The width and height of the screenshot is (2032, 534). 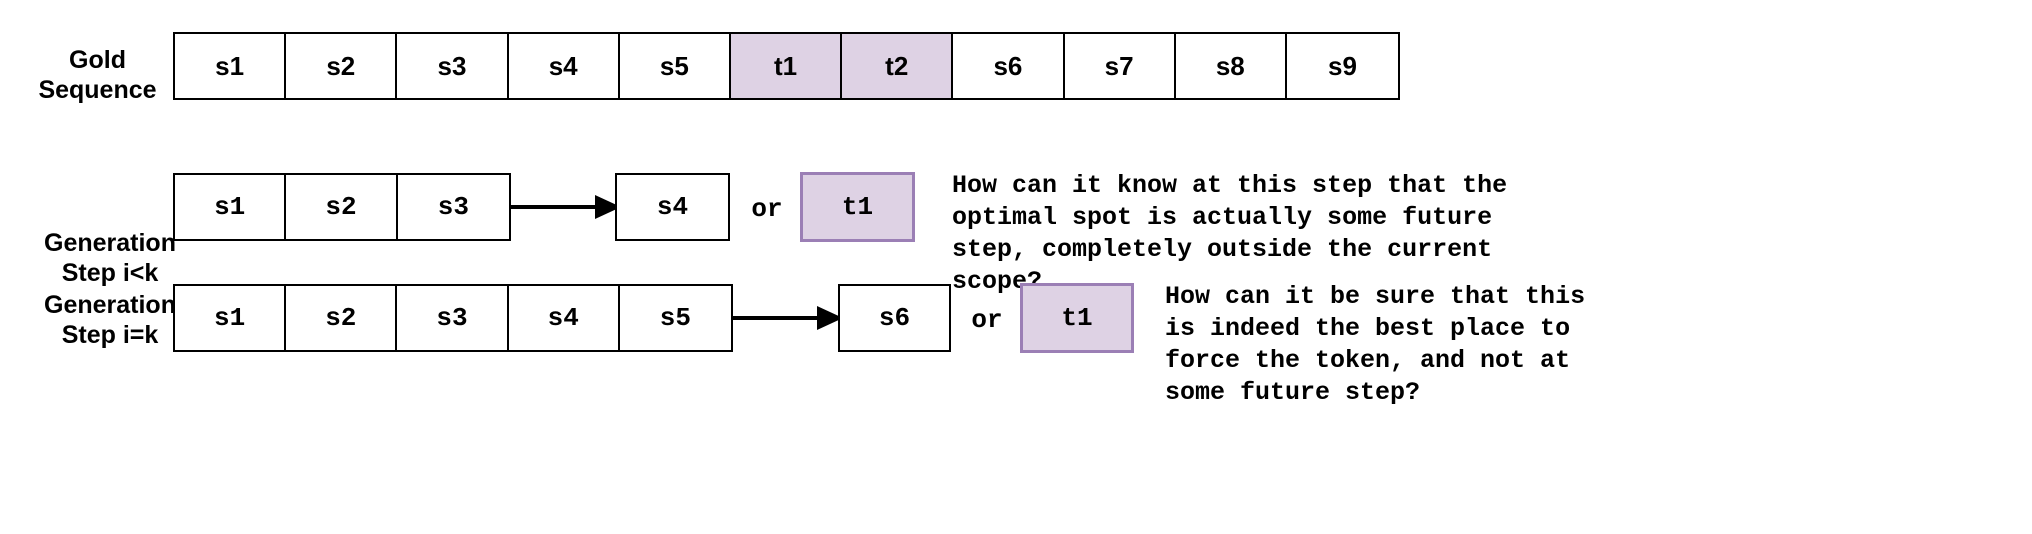 I want to click on option-b-token-box-2: t1, so click(x=1077, y=318).